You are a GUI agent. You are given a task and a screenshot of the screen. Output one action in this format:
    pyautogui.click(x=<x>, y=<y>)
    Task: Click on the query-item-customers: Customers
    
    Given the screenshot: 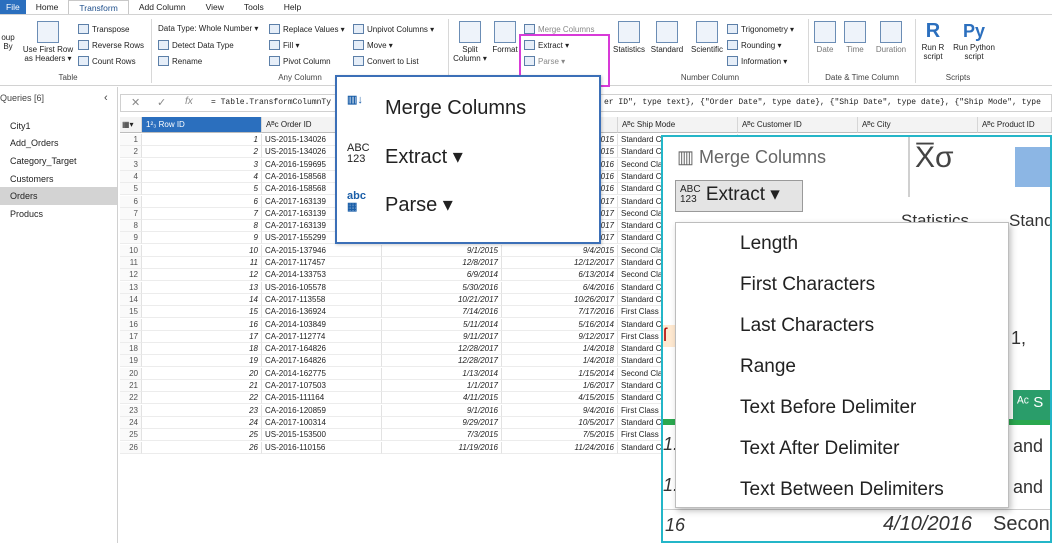 What is the action you would take?
    pyautogui.click(x=58, y=179)
    